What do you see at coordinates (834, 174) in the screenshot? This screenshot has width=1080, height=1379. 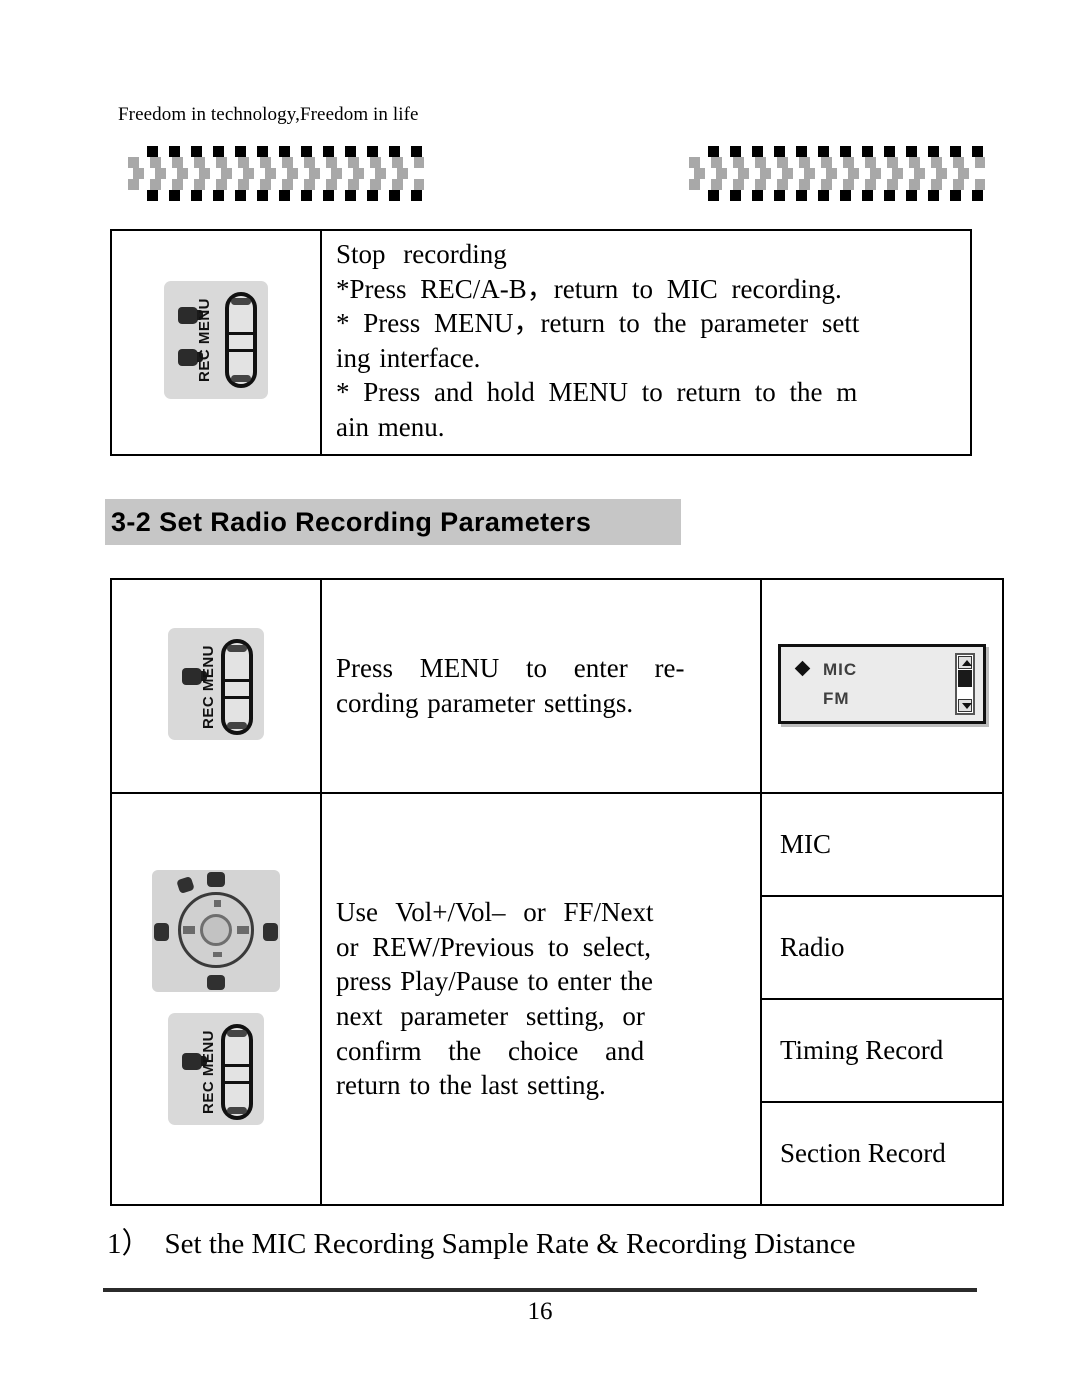 I see `checkered-bar-right-icon` at bounding box center [834, 174].